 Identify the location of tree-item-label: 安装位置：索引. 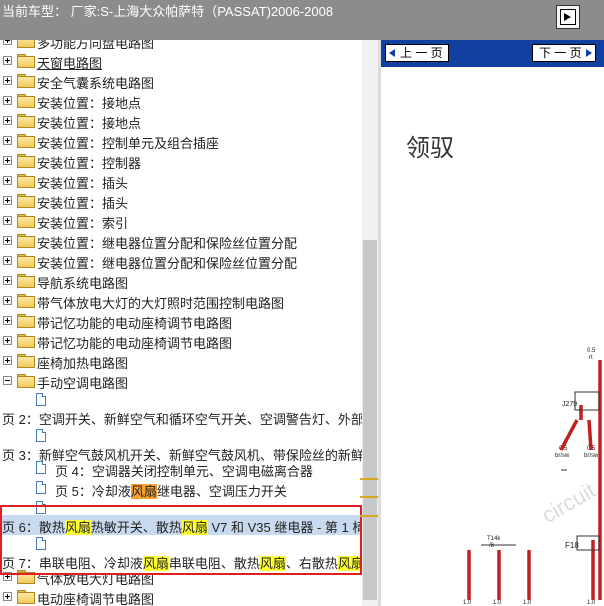
(83, 223).